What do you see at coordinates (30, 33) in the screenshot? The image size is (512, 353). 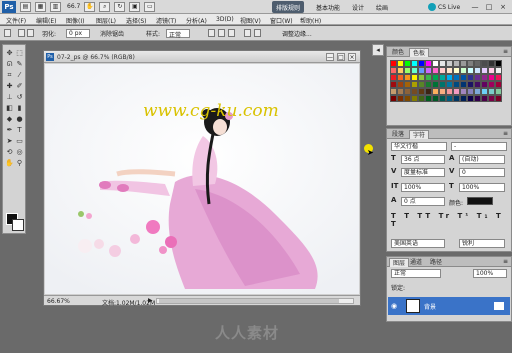 I see `add-selection-icon` at bounding box center [30, 33].